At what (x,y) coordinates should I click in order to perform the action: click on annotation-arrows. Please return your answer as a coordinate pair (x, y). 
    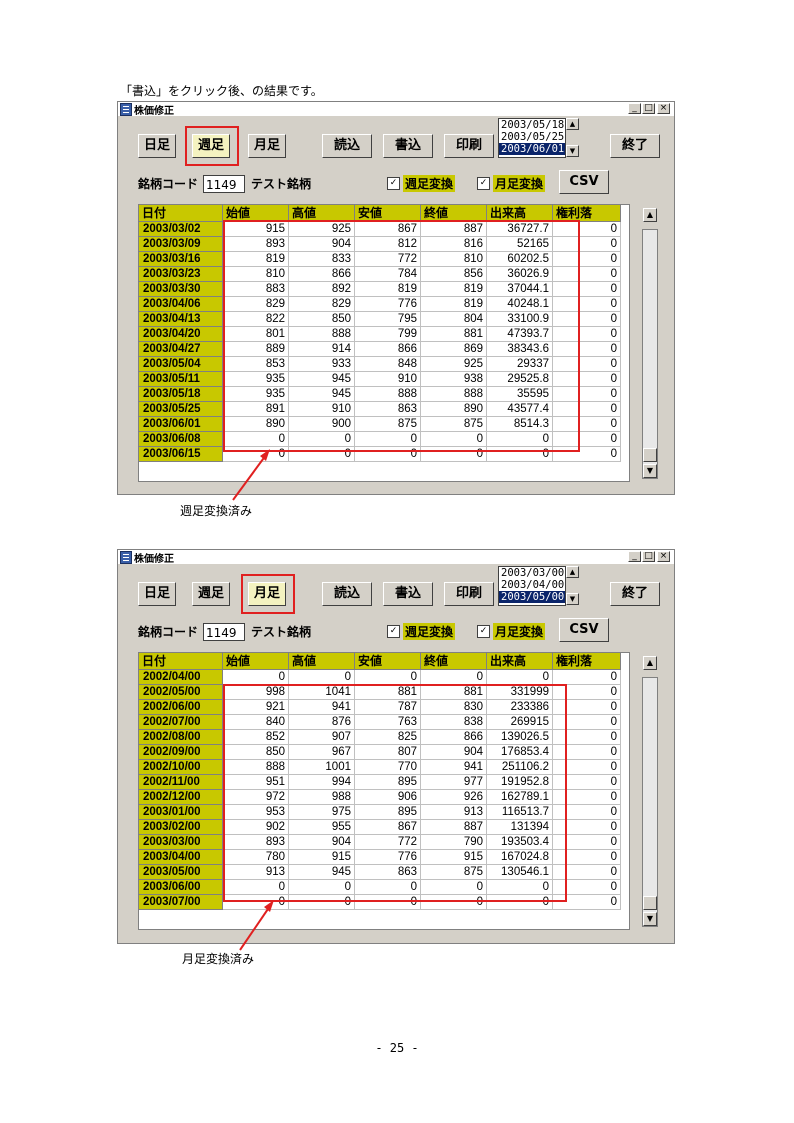
    Looking at the image, I should click on (253, 700).